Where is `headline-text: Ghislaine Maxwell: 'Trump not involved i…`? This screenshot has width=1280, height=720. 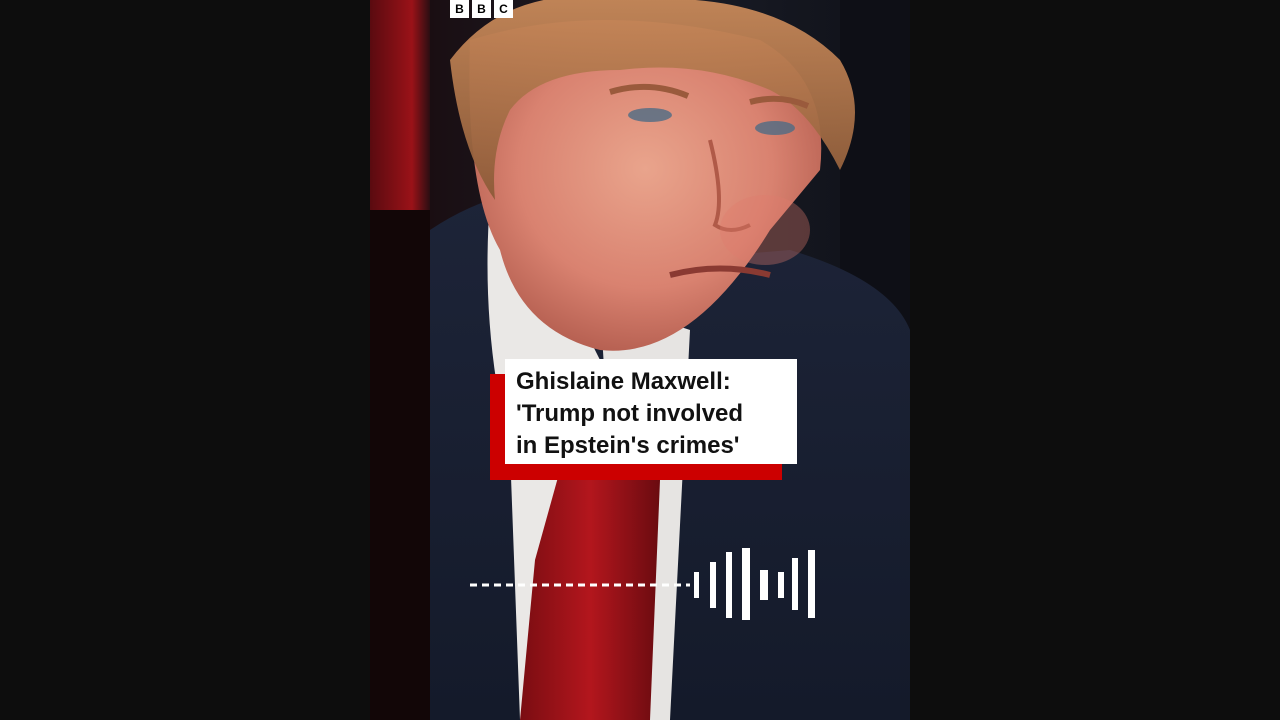 headline-text: Ghislaine Maxwell: 'Trump not involved i… is located at coordinates (630, 413).